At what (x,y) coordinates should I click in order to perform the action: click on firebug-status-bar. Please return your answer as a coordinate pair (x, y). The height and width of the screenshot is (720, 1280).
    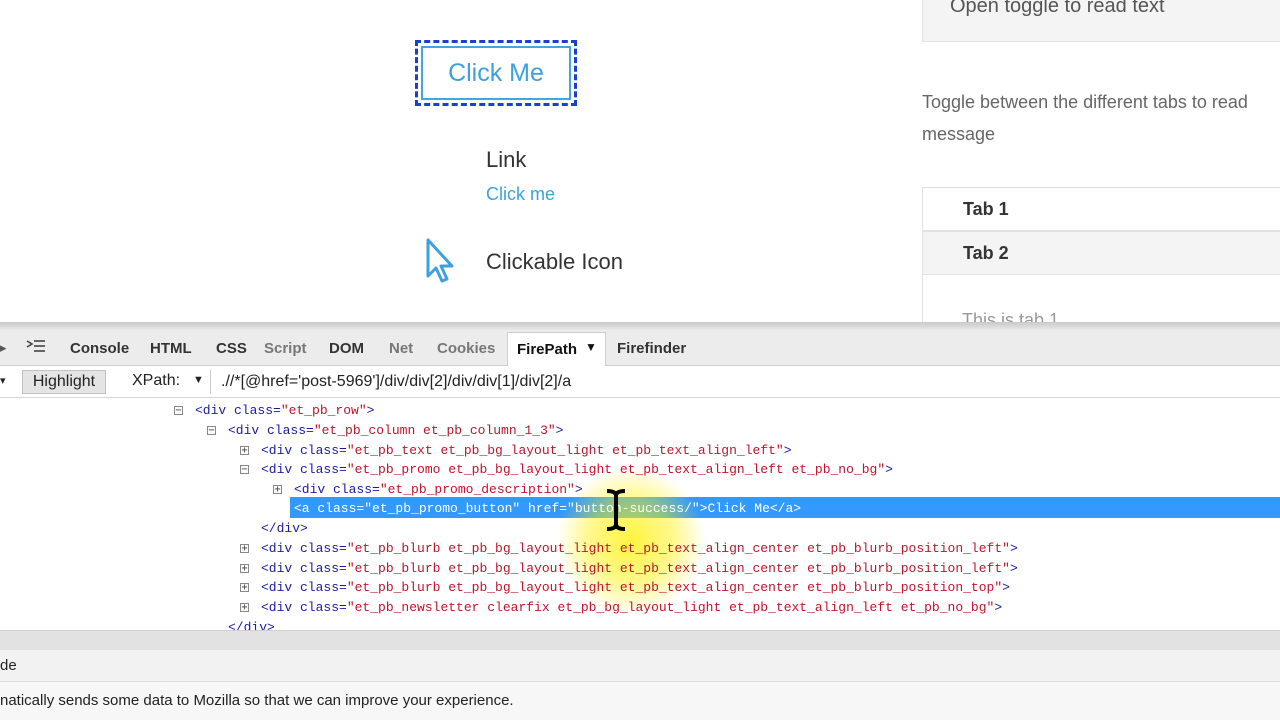
    Looking at the image, I should click on (640, 640).